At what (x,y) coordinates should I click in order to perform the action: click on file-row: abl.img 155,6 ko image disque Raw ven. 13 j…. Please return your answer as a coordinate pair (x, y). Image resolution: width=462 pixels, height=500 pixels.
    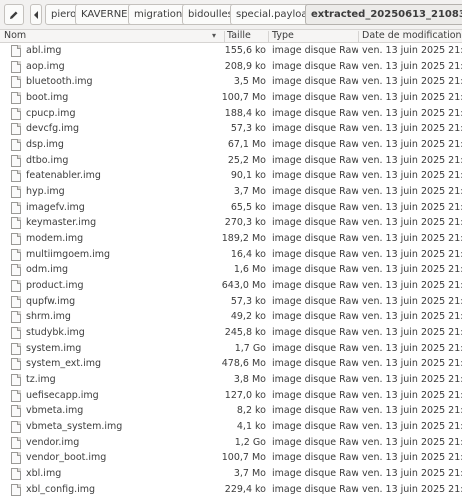
    Looking at the image, I should click on (231, 51).